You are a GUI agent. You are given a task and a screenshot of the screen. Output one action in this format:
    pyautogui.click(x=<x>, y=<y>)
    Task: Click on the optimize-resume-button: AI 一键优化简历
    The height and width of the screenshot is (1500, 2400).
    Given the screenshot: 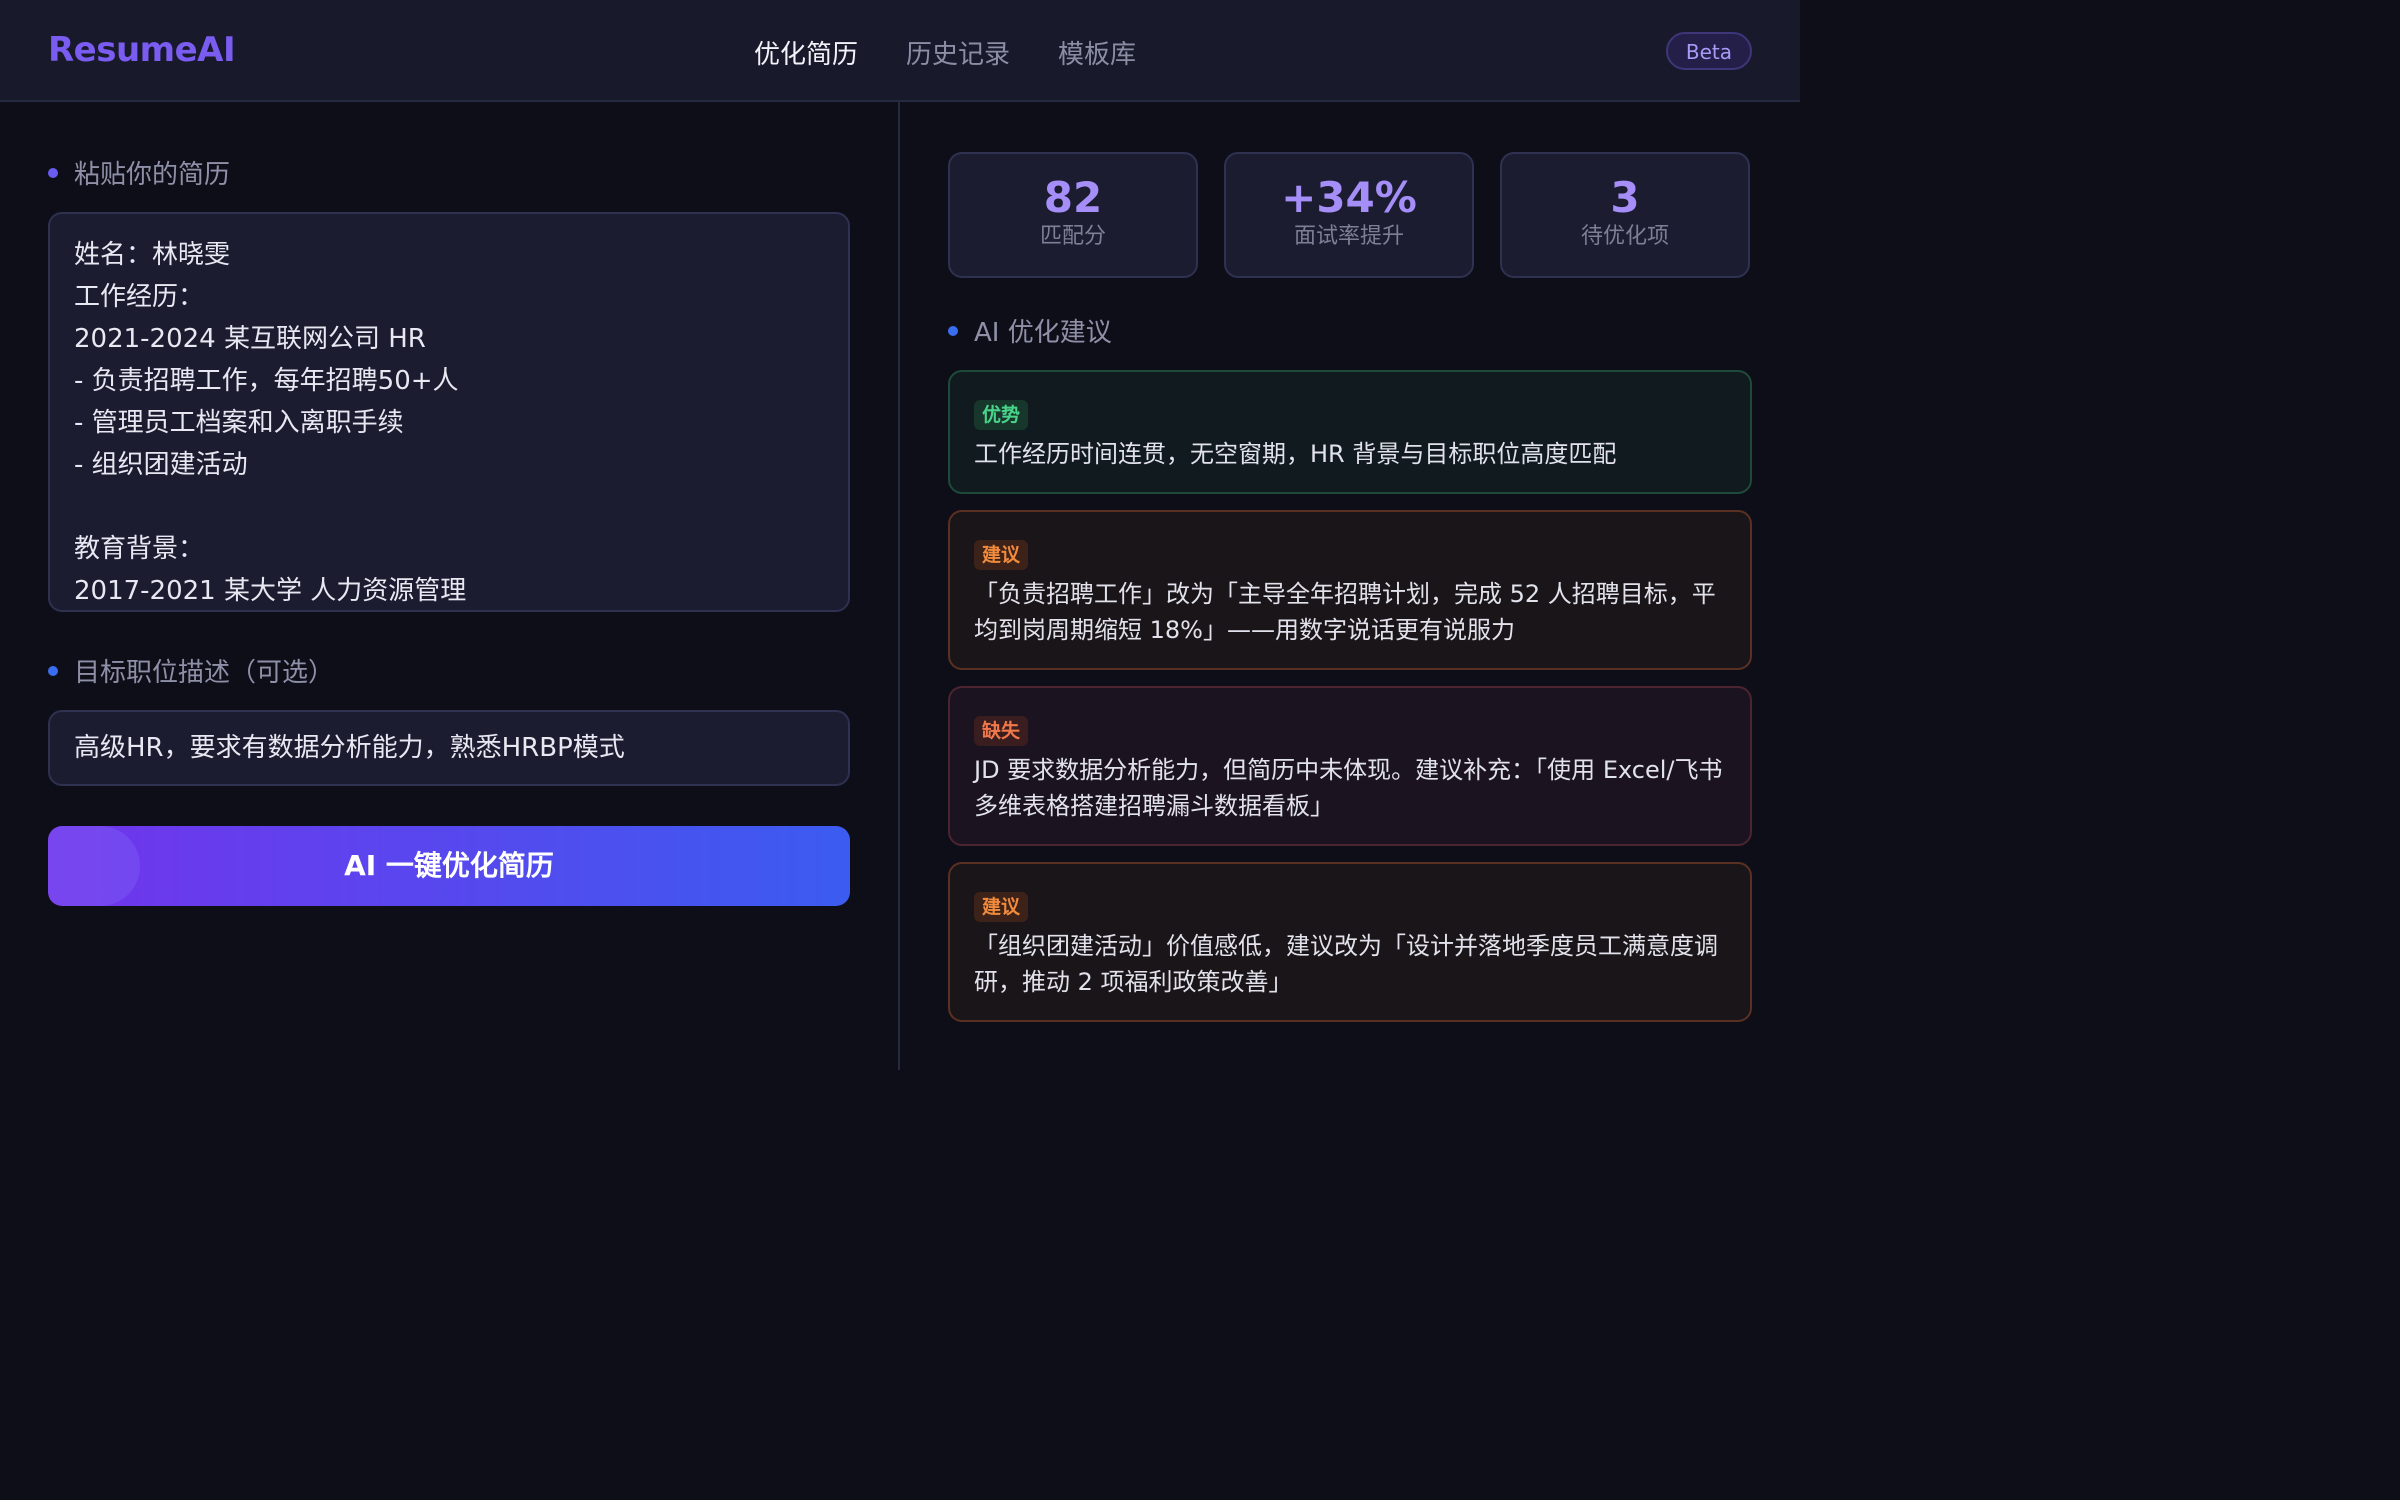 What is the action you would take?
    pyautogui.click(x=449, y=866)
    